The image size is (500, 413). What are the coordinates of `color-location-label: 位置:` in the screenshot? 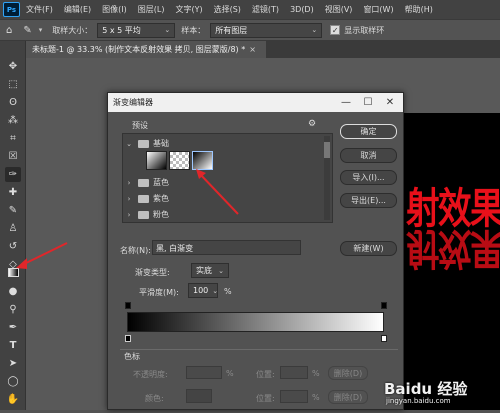 It's located at (265, 398).